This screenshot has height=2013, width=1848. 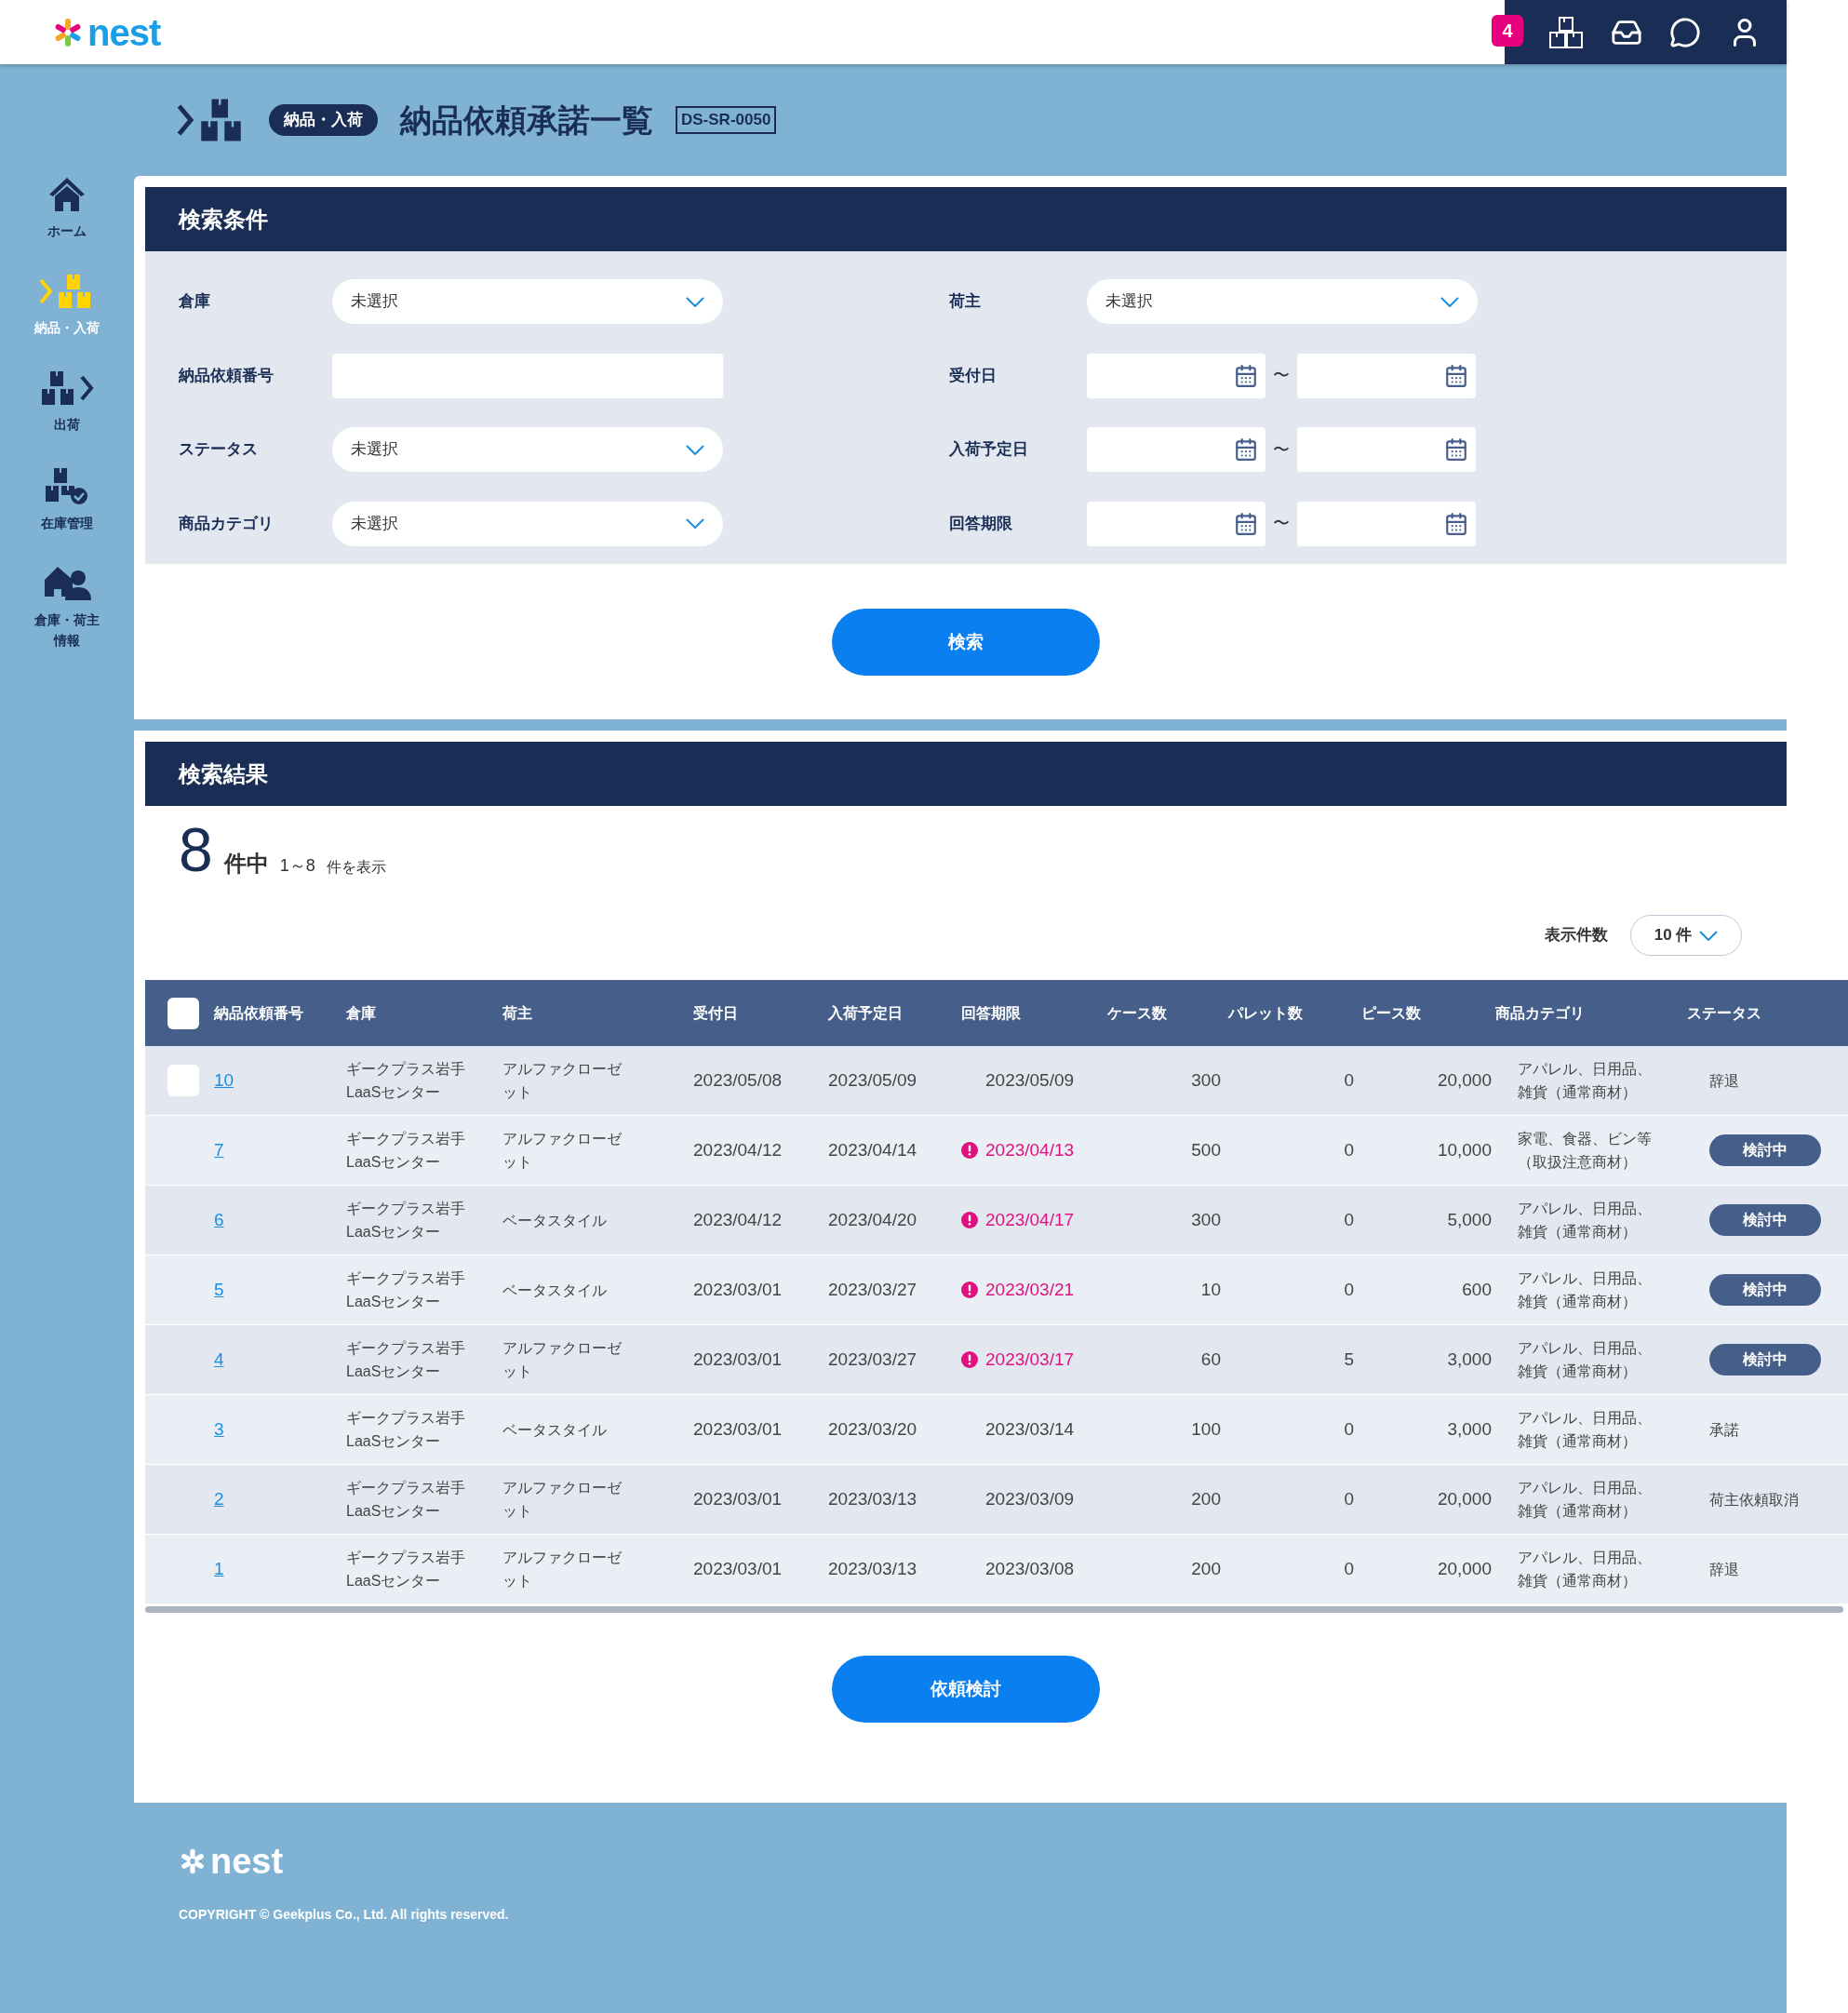 What do you see at coordinates (356, 867) in the screenshot?
I see `count-suffix: 件を表示` at bounding box center [356, 867].